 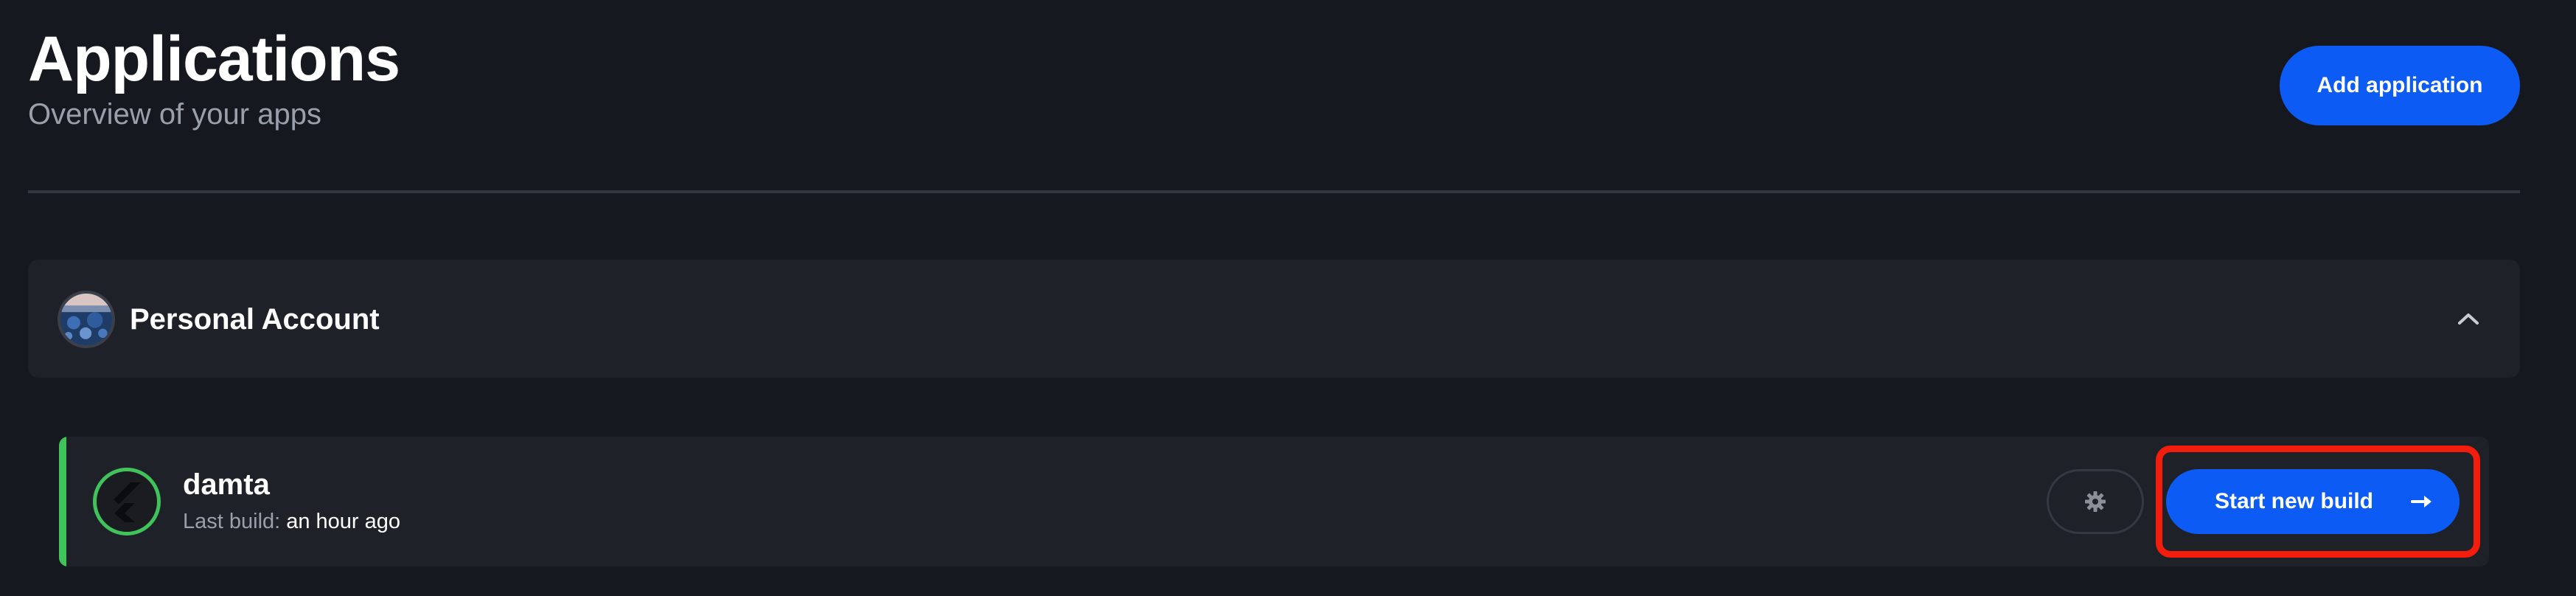 I want to click on arrow-right-icon, so click(x=2421, y=501).